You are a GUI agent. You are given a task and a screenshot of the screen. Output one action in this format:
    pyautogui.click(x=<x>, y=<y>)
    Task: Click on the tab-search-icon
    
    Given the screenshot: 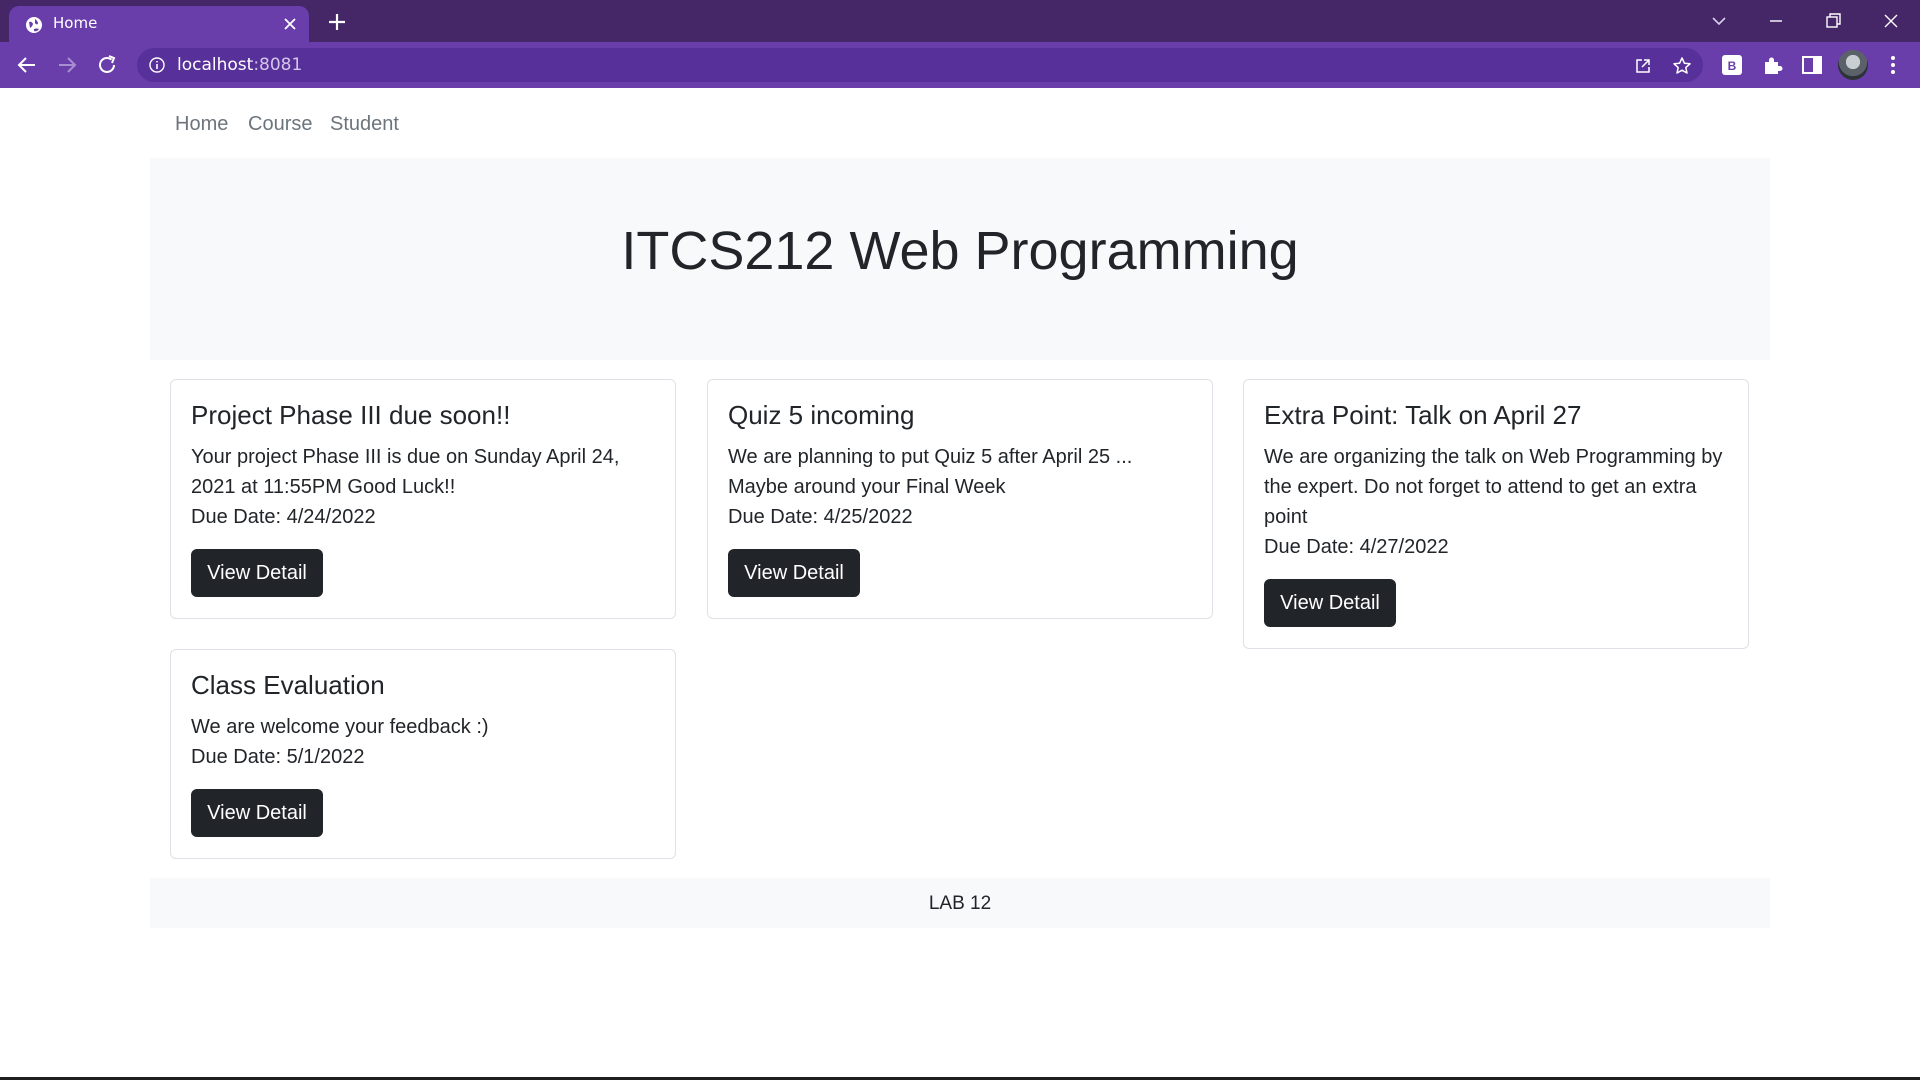 What is the action you would take?
    pyautogui.click(x=1719, y=21)
    